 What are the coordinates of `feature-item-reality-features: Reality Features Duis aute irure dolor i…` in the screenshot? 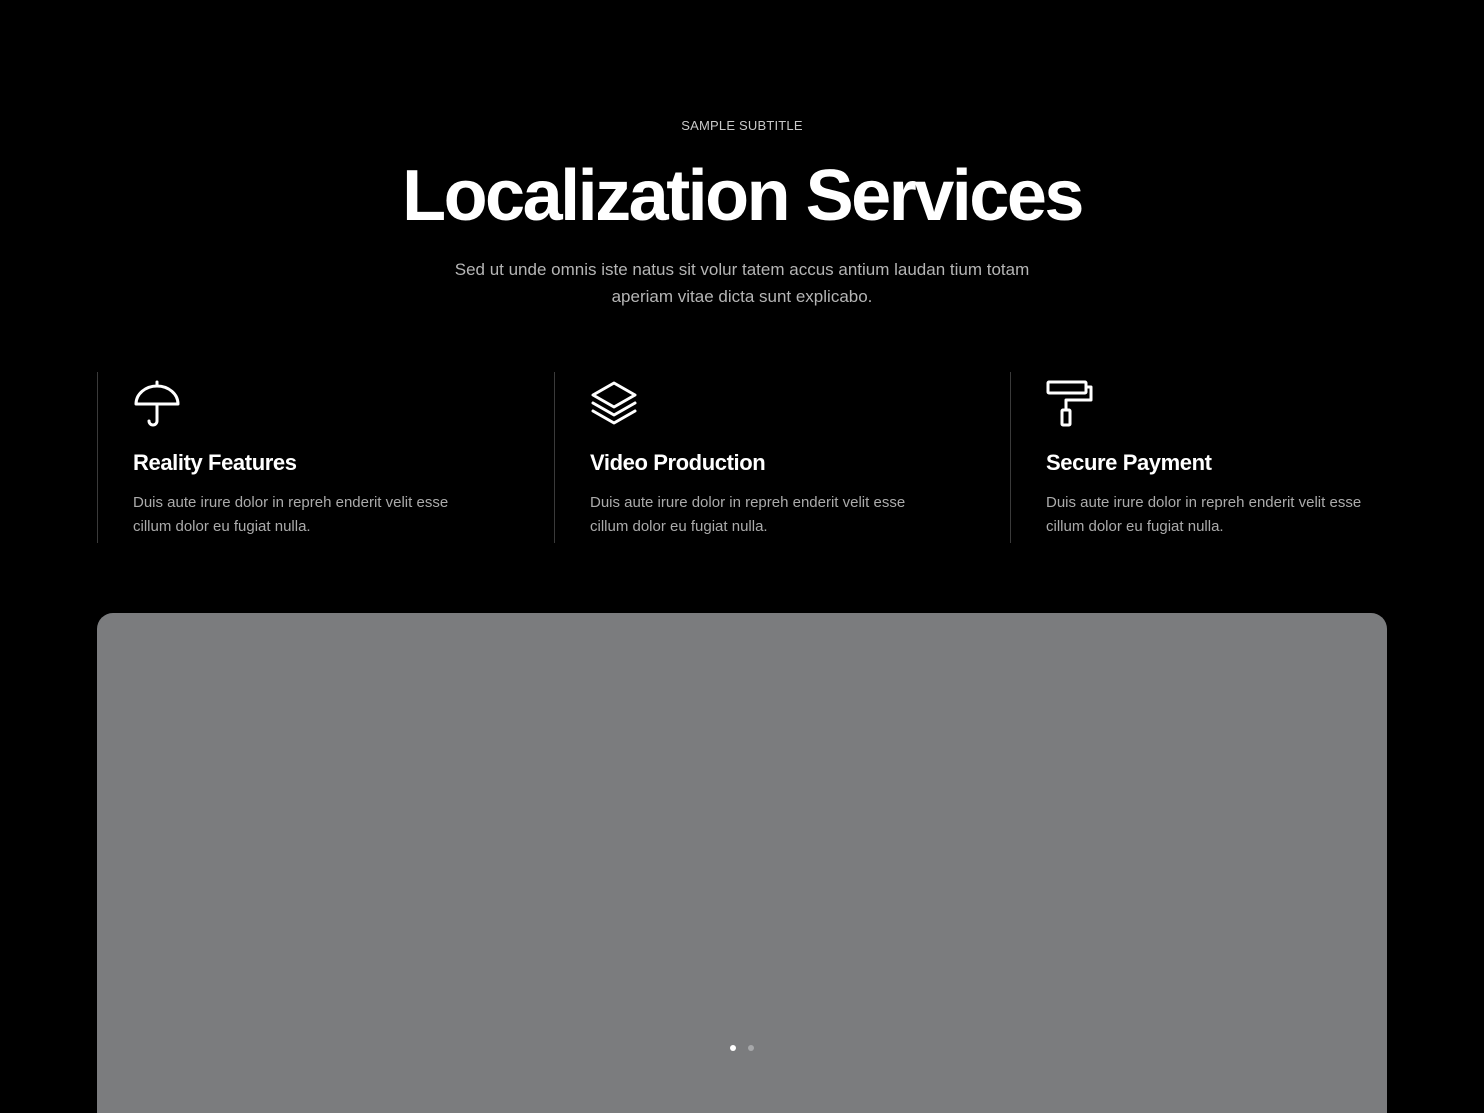 It's located at (325, 457).